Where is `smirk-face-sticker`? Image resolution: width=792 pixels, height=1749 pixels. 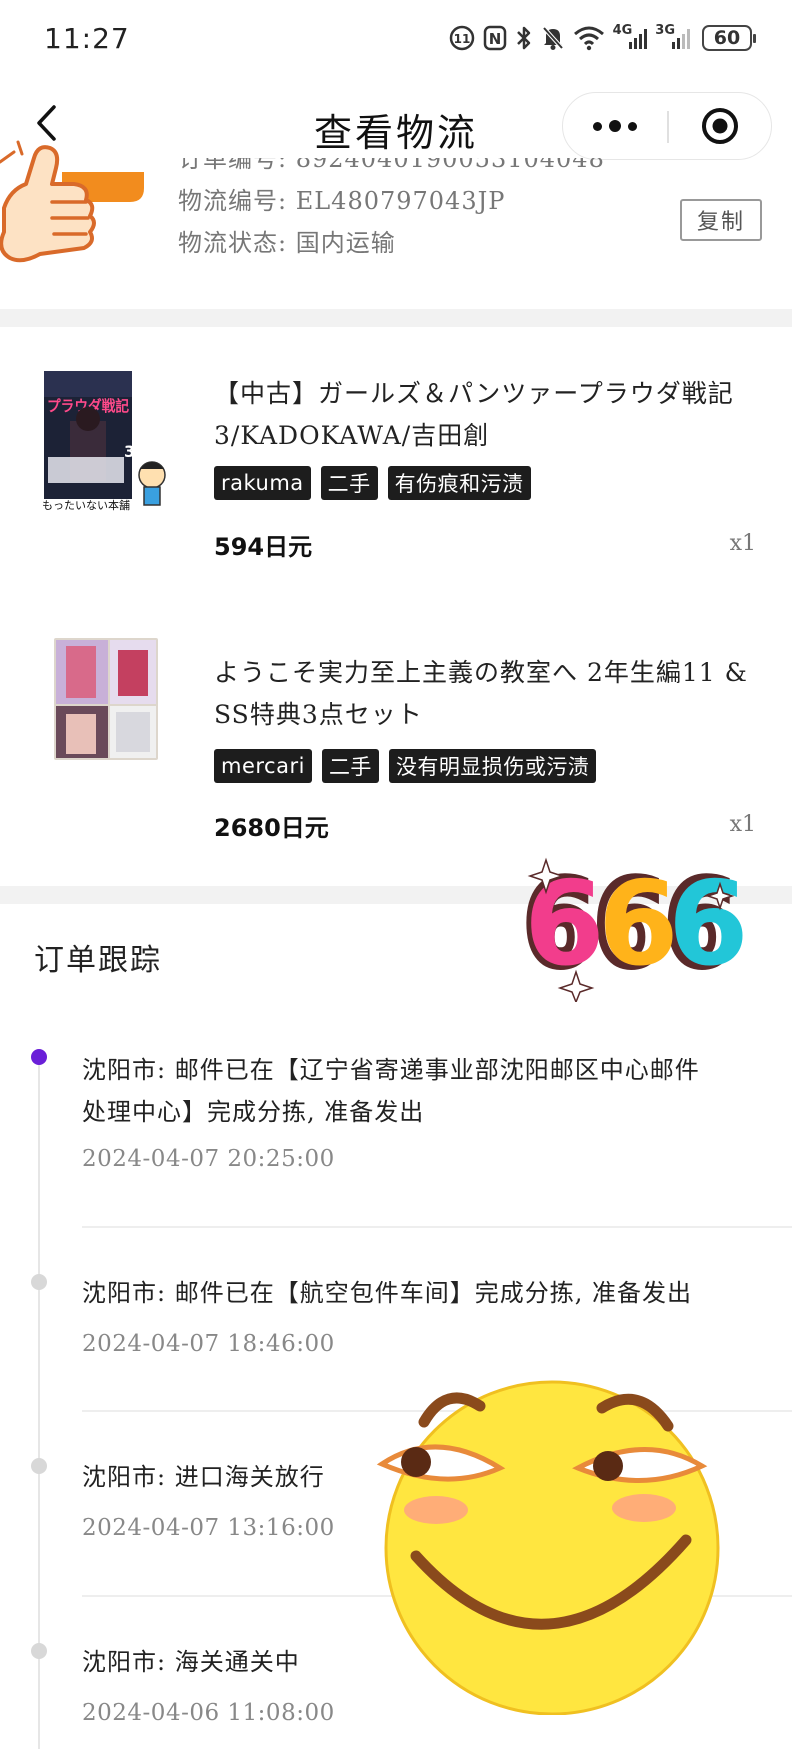 smirk-face-sticker is located at coordinates (548, 1547).